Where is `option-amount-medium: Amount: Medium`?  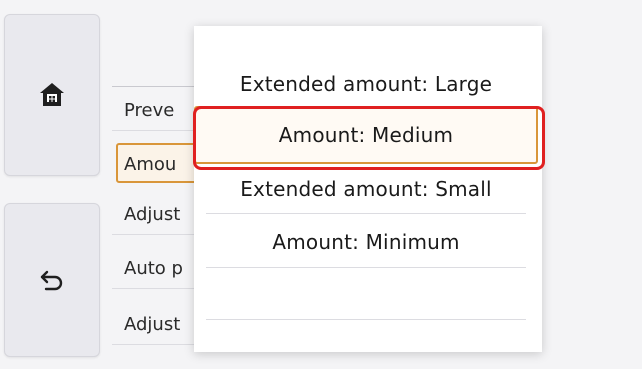 option-amount-medium: Amount: Medium is located at coordinates (366, 135).